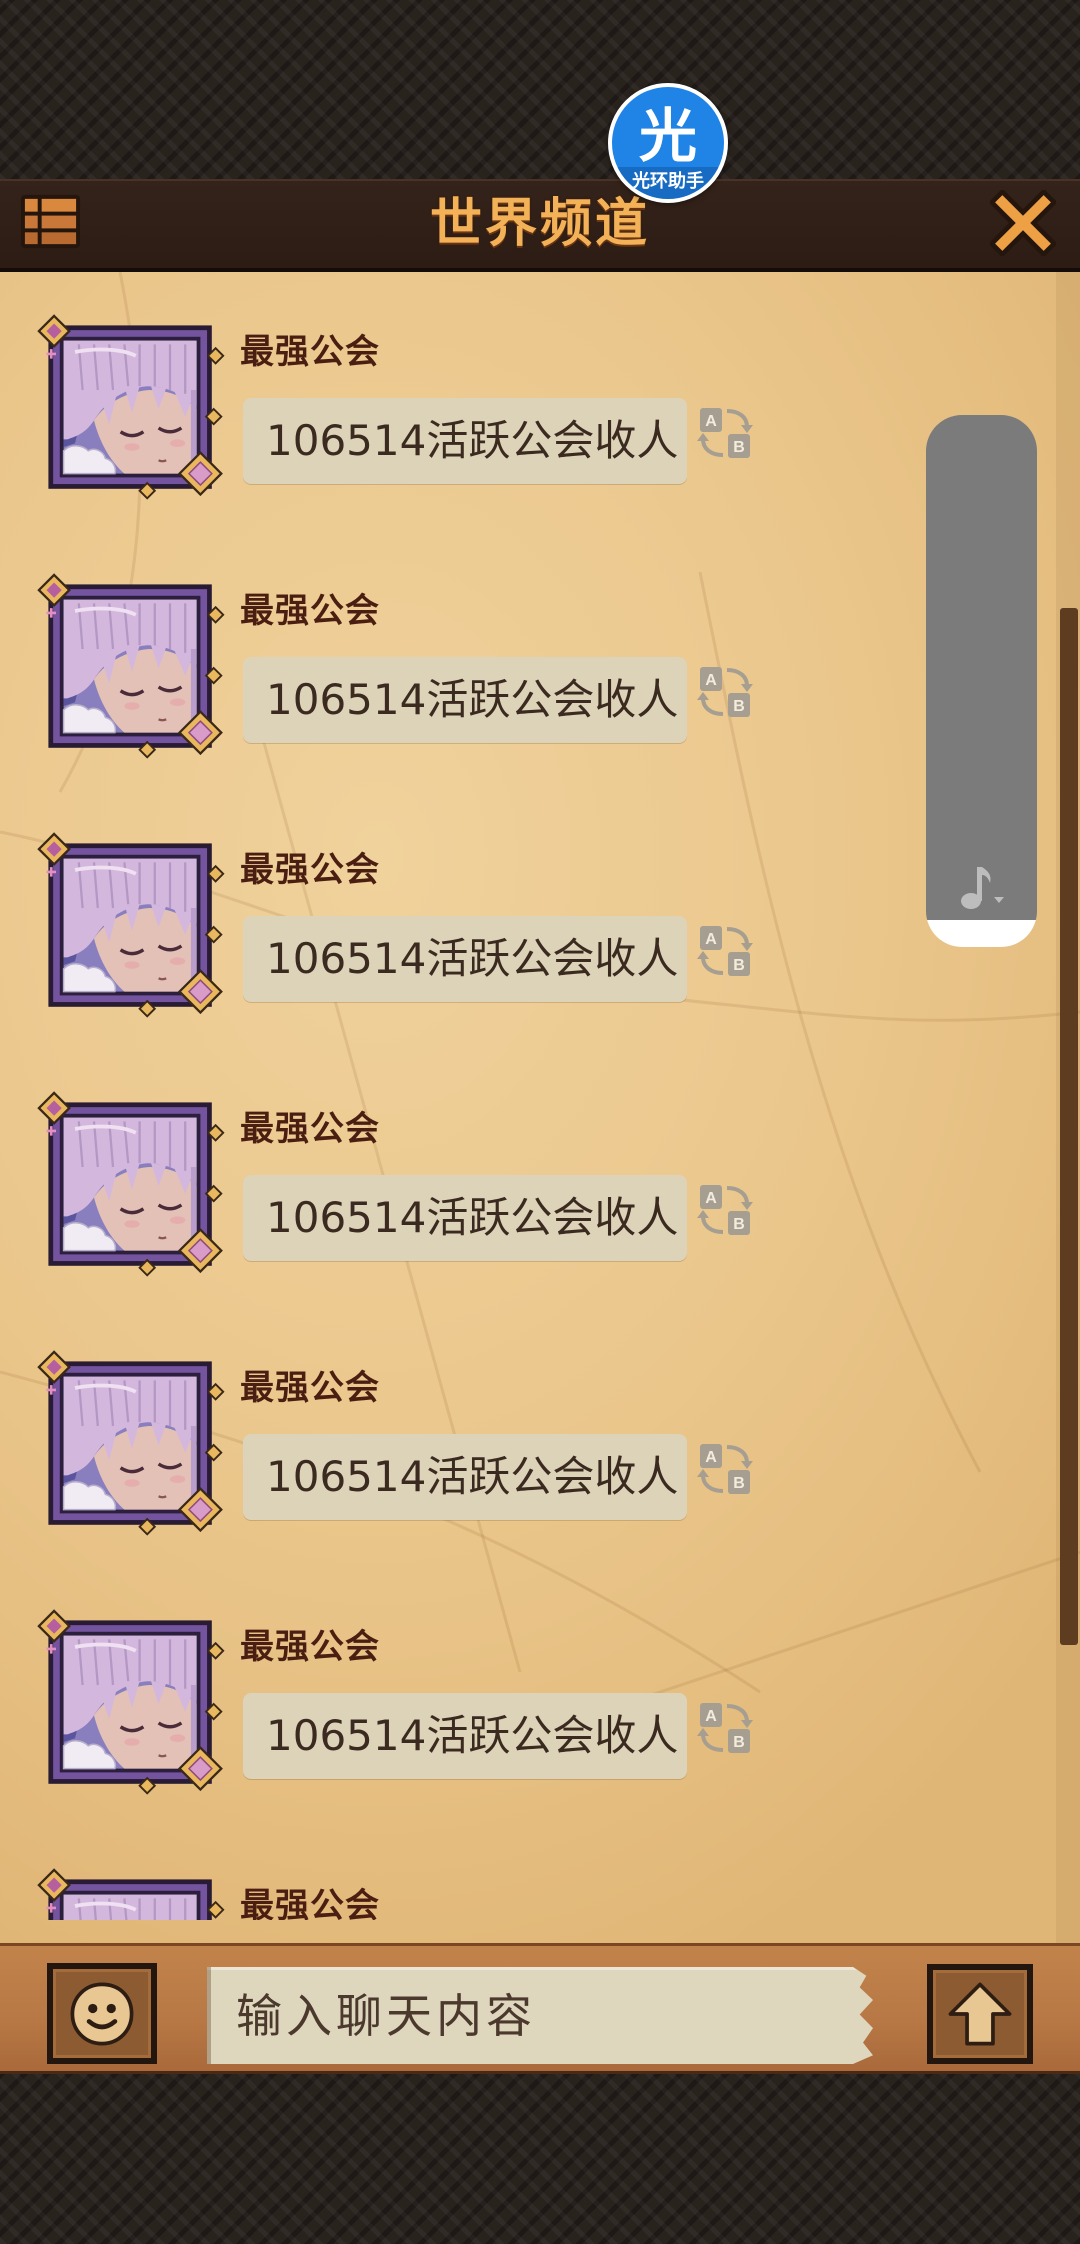  I want to click on chat-input-box, so click(540, 2015).